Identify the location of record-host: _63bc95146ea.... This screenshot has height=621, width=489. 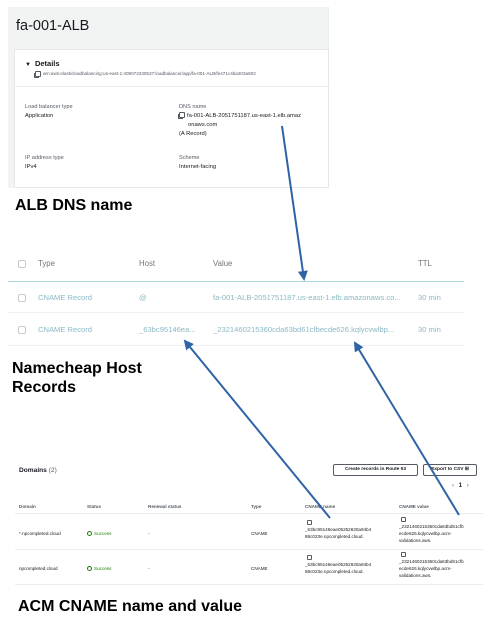
(174, 329).